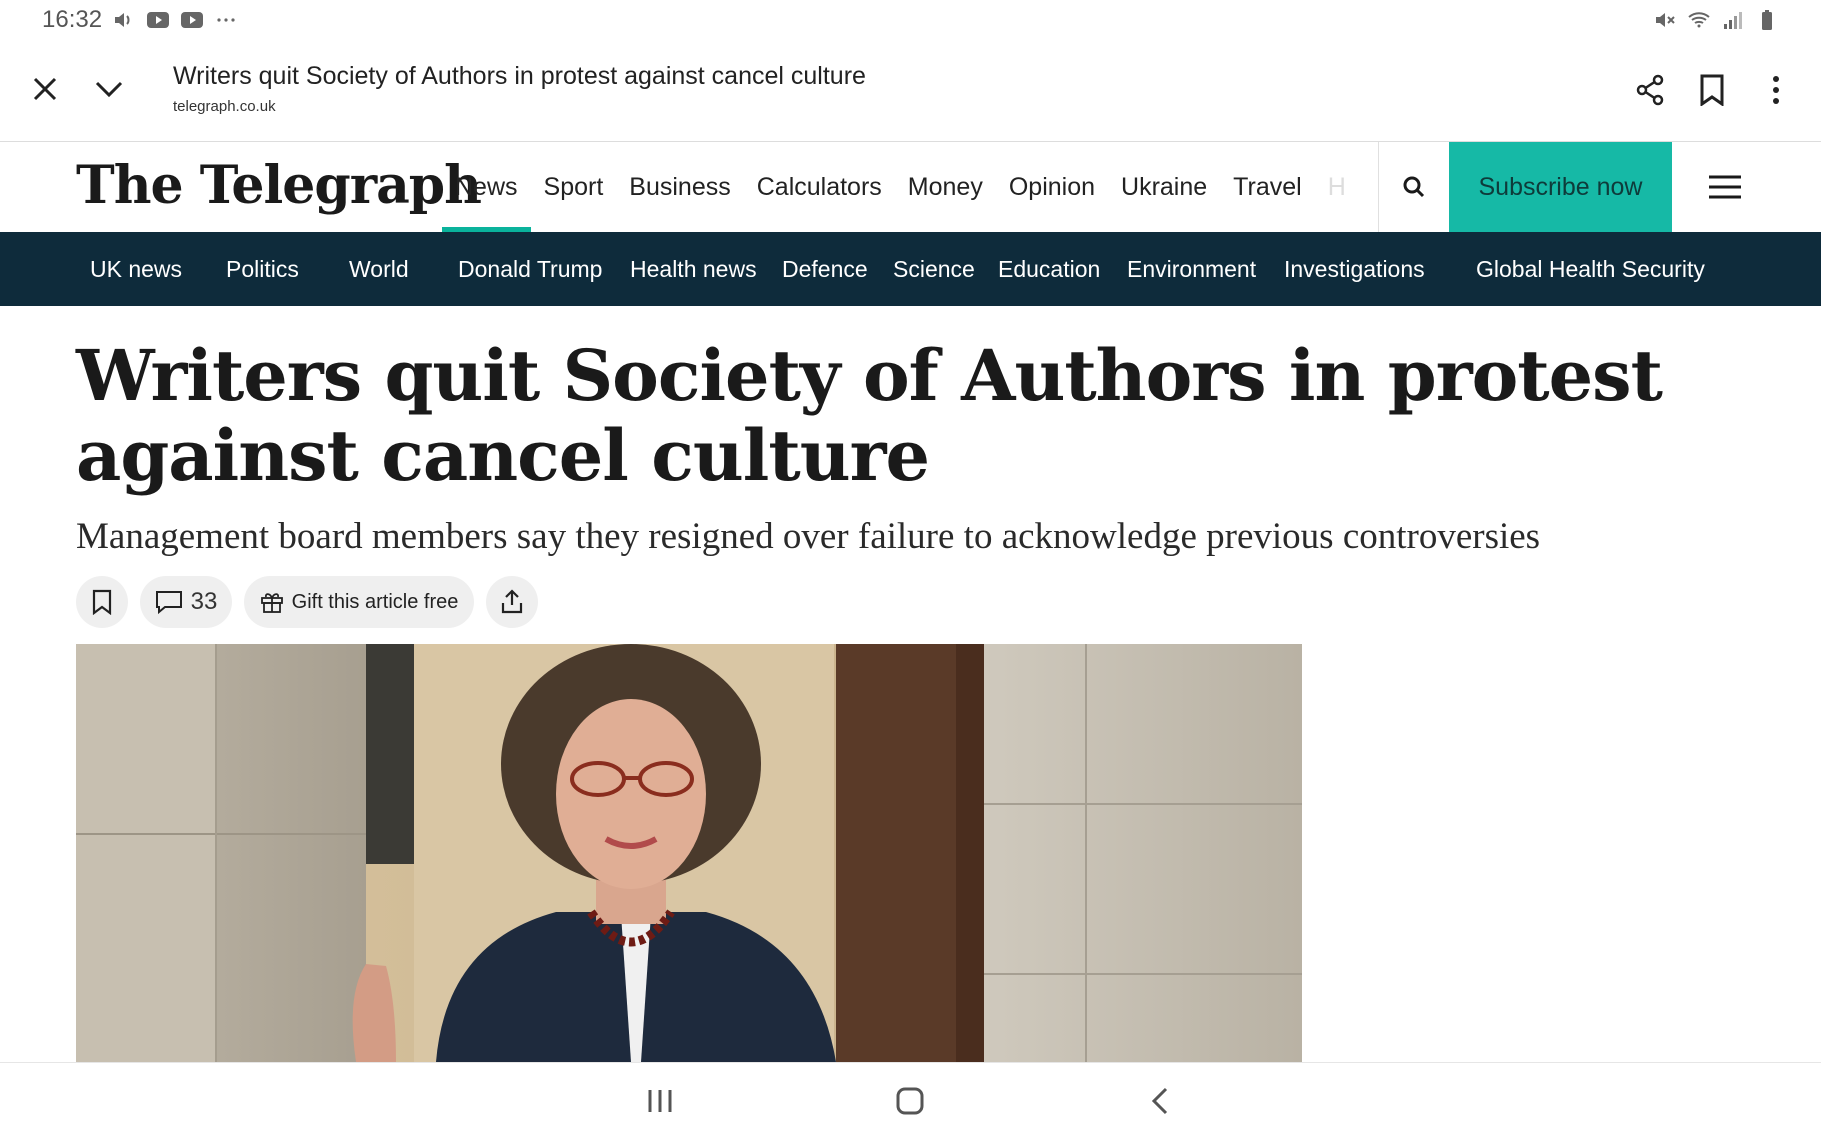 This screenshot has height=1138, width=1821. What do you see at coordinates (1560, 187) in the screenshot?
I see `subscribe-button: Subscribe now` at bounding box center [1560, 187].